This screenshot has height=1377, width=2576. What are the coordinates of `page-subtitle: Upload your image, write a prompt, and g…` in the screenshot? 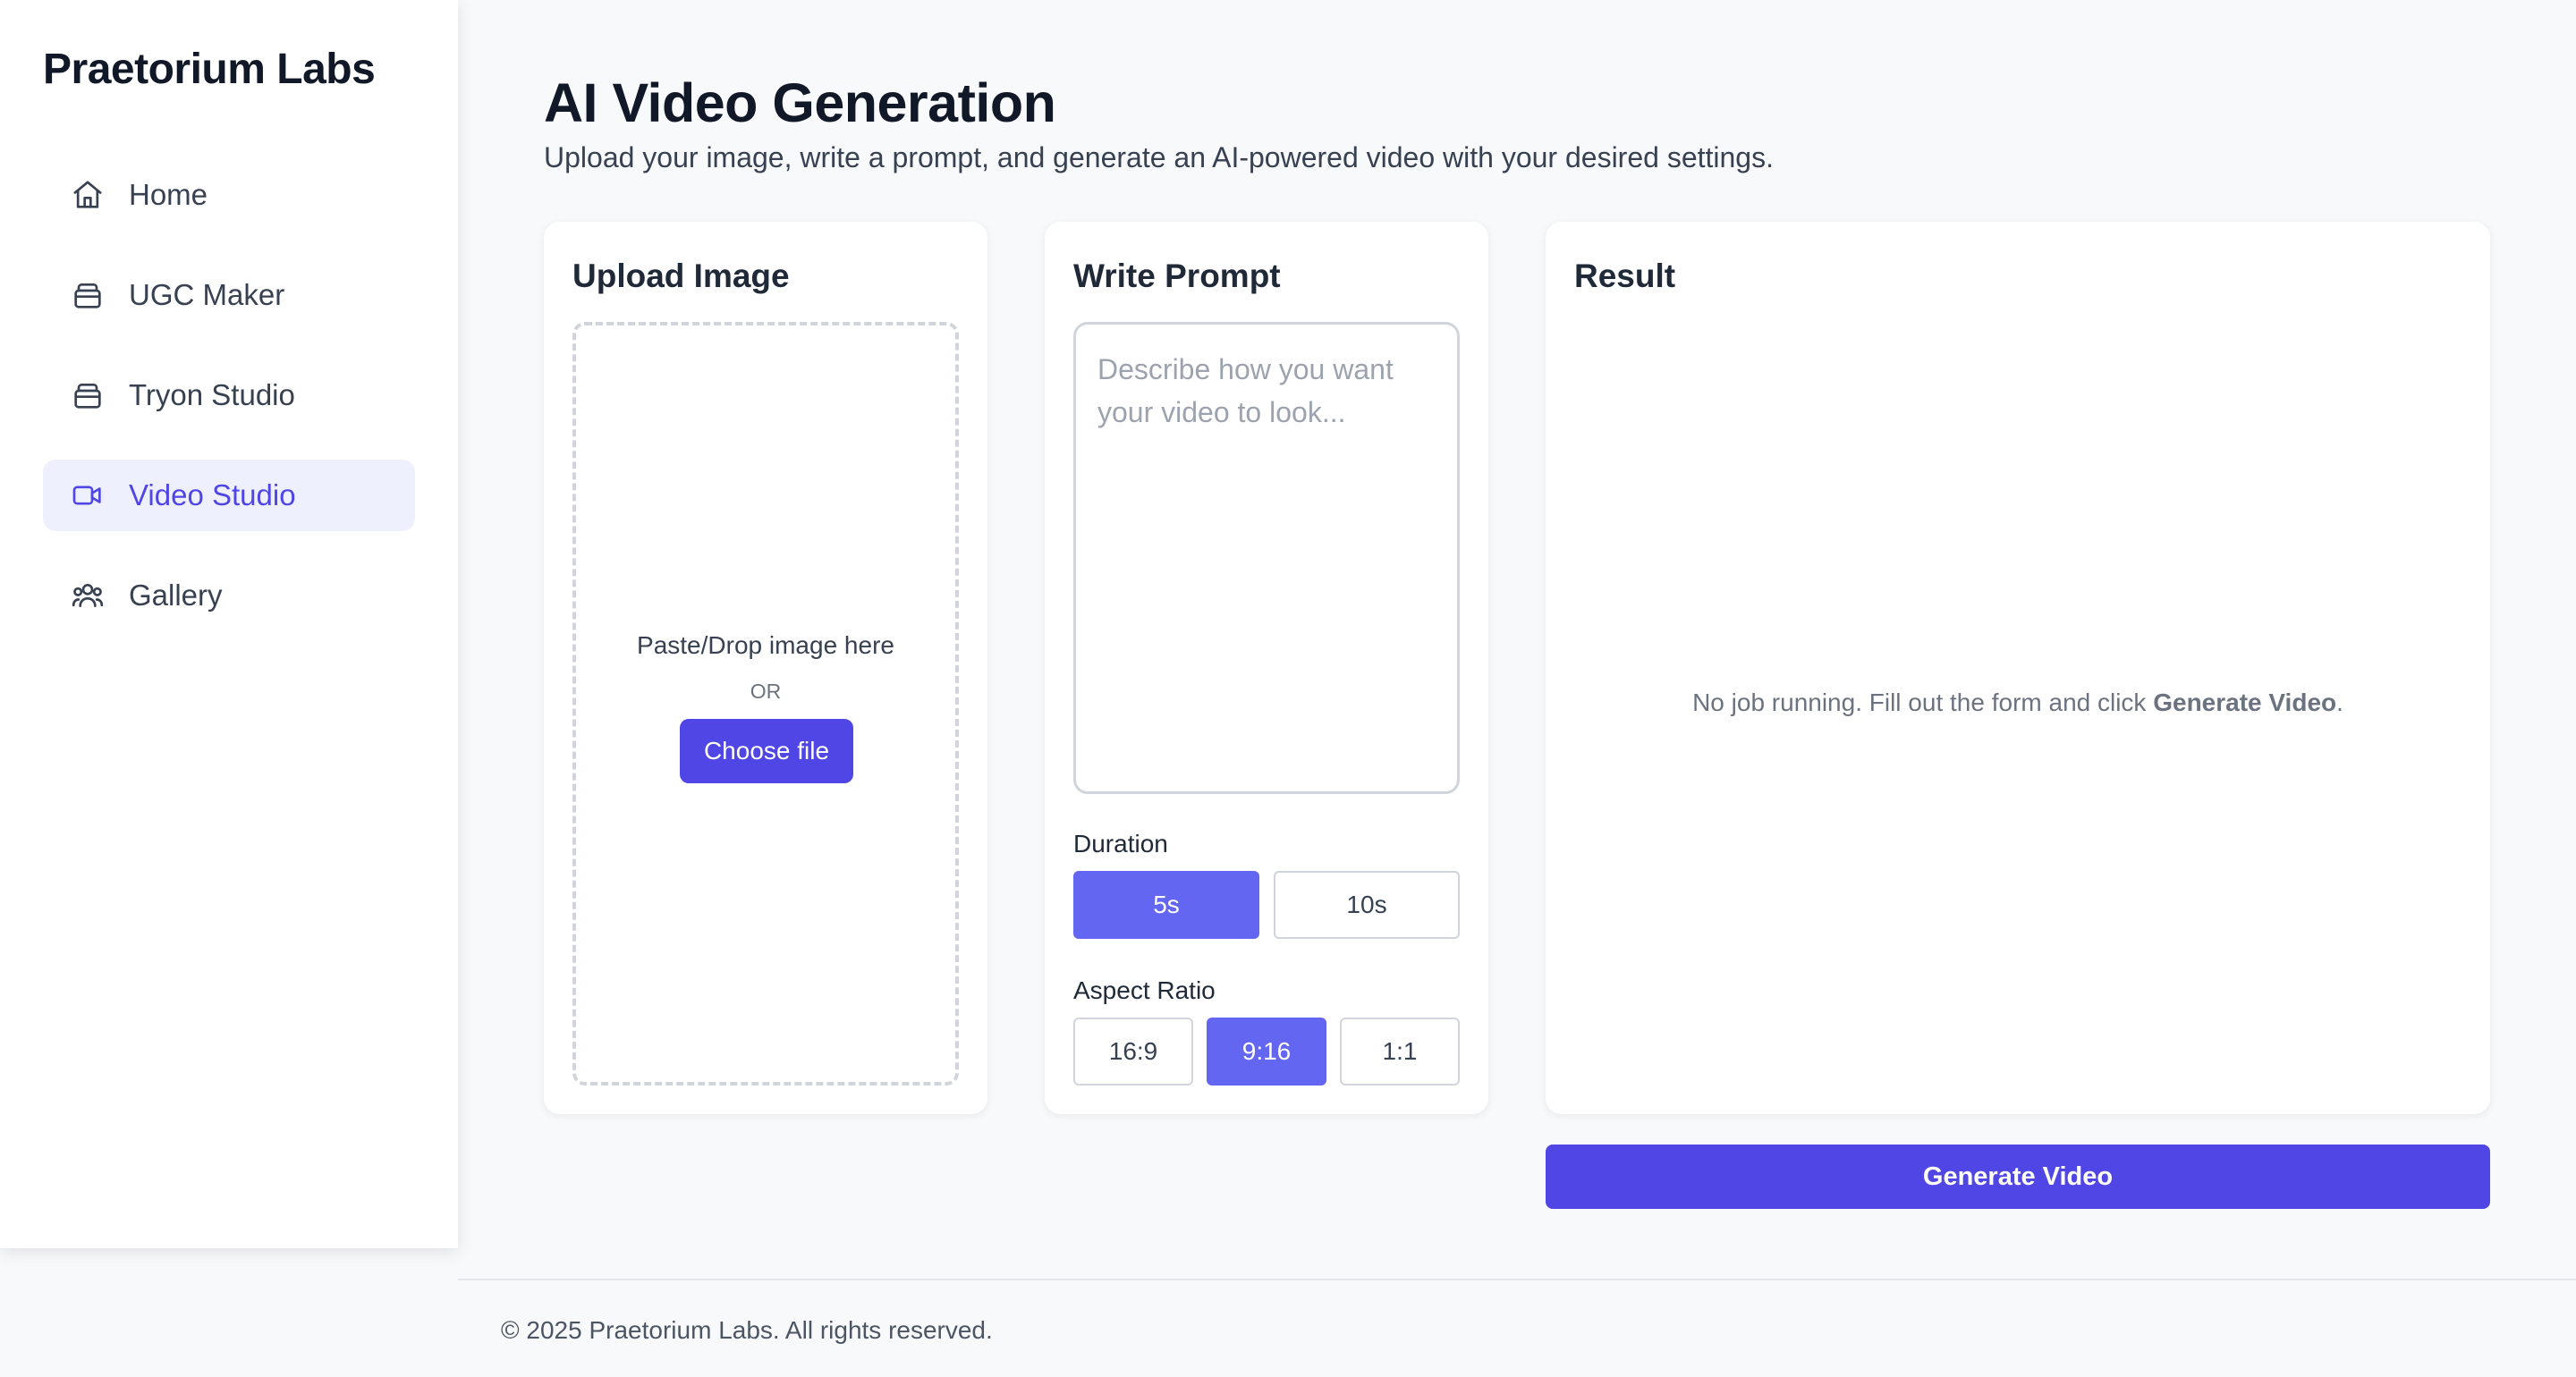 It's located at (1159, 157).